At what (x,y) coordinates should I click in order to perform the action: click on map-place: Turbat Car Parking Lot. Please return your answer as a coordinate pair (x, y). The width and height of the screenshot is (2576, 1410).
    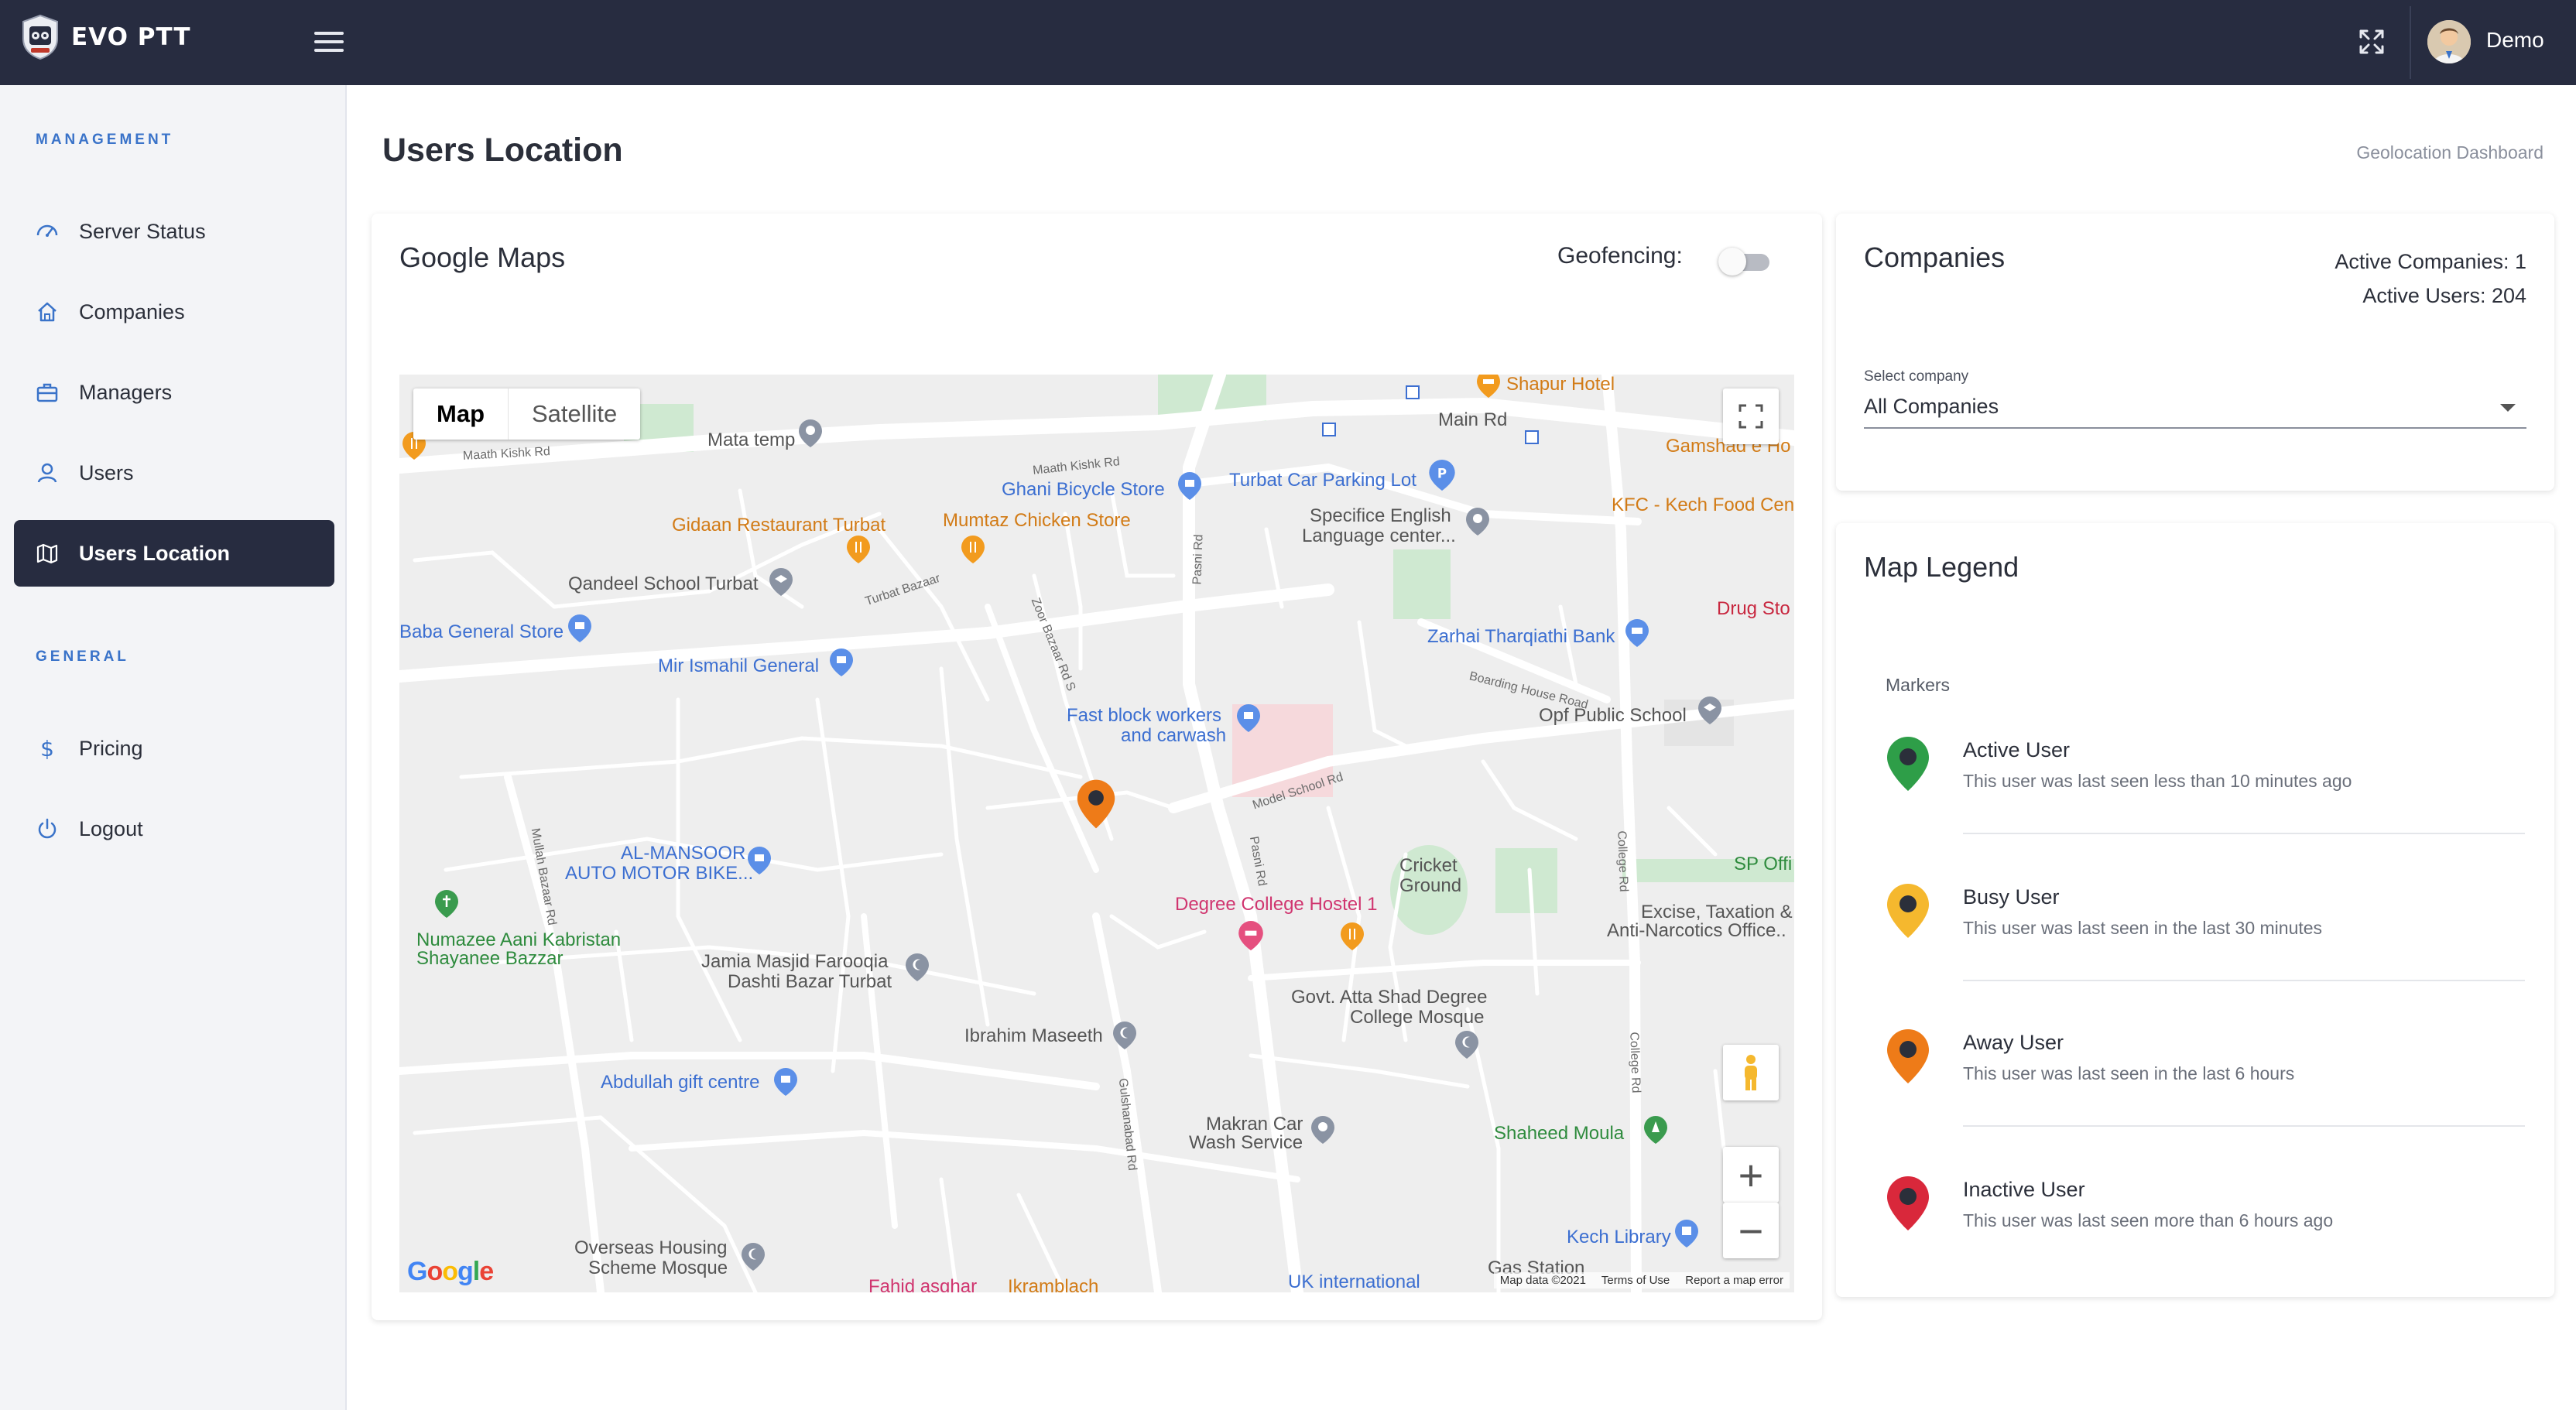
    Looking at the image, I should click on (1323, 480).